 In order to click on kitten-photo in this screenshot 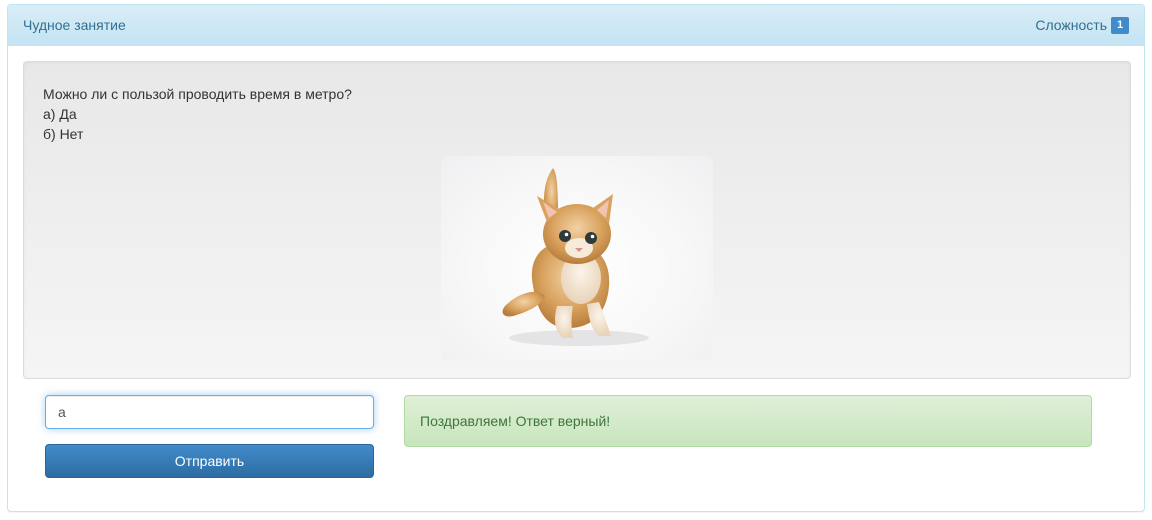, I will do `click(577, 258)`.